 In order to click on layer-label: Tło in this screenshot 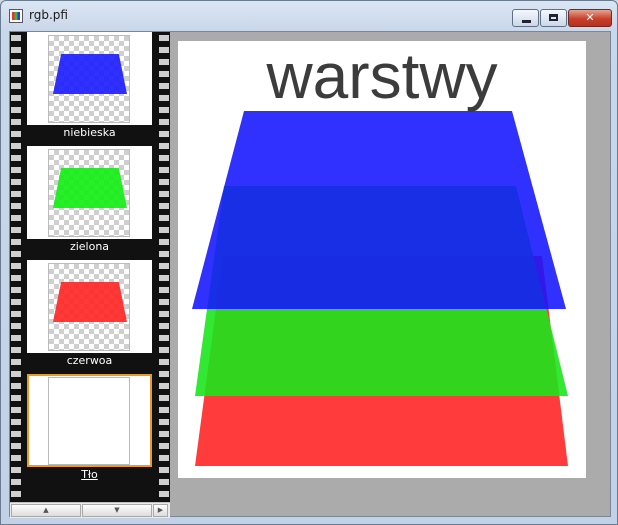, I will do `click(89, 474)`.